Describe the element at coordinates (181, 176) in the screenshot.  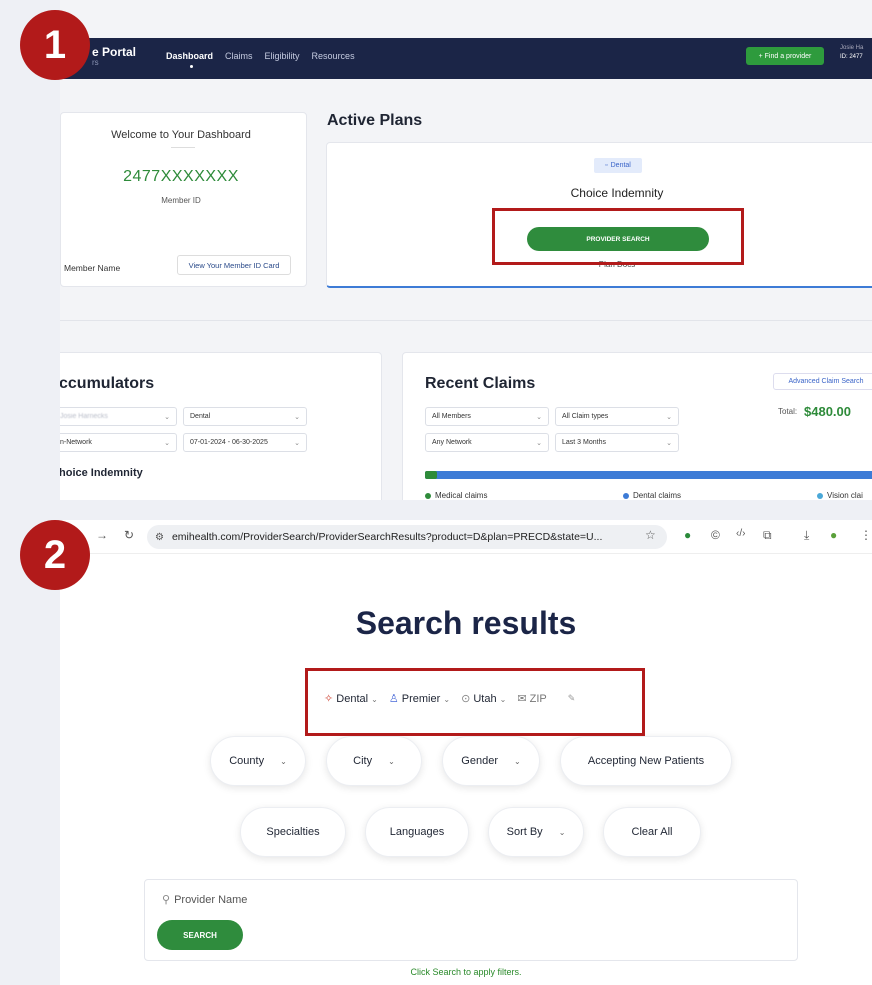
I see `member-id-value: 2477XXXXXXX` at that location.